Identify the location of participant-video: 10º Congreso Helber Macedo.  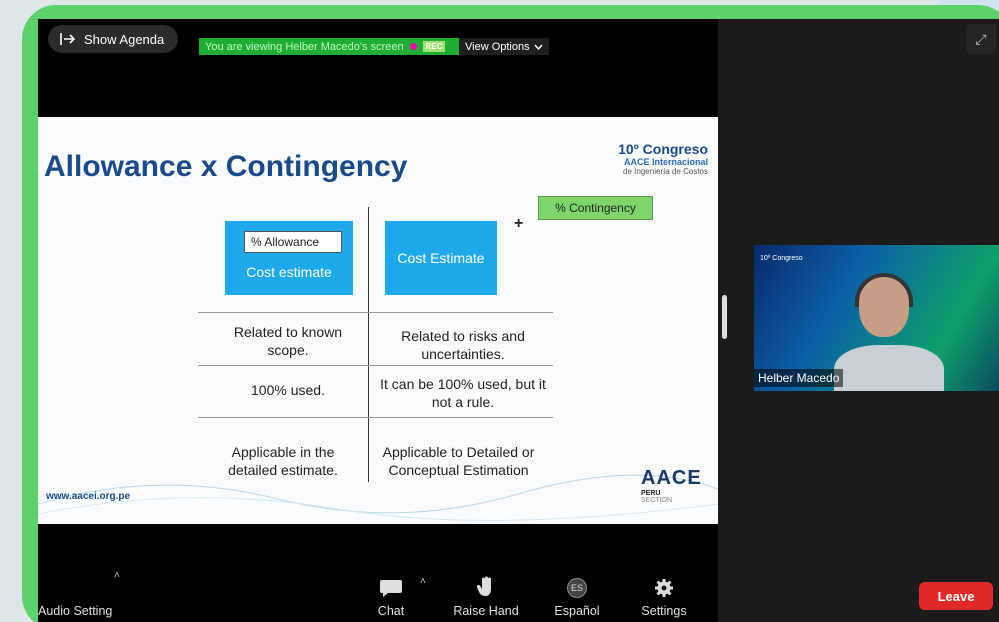
(876, 318).